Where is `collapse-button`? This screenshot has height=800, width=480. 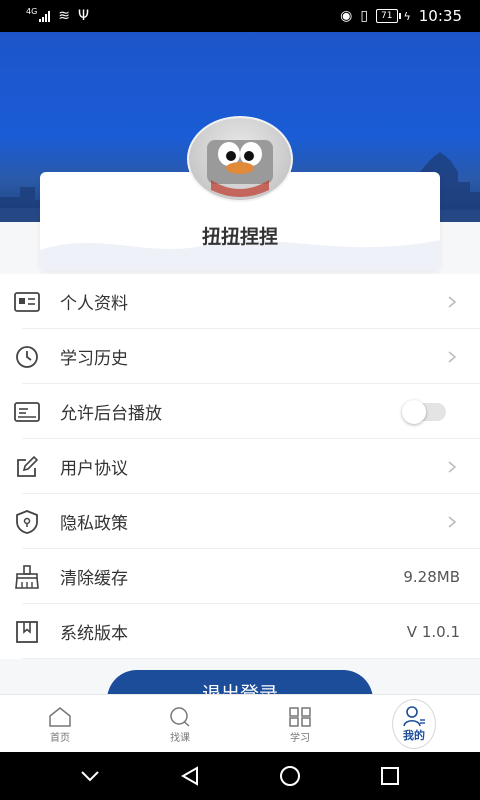
collapse-button is located at coordinates (90, 776).